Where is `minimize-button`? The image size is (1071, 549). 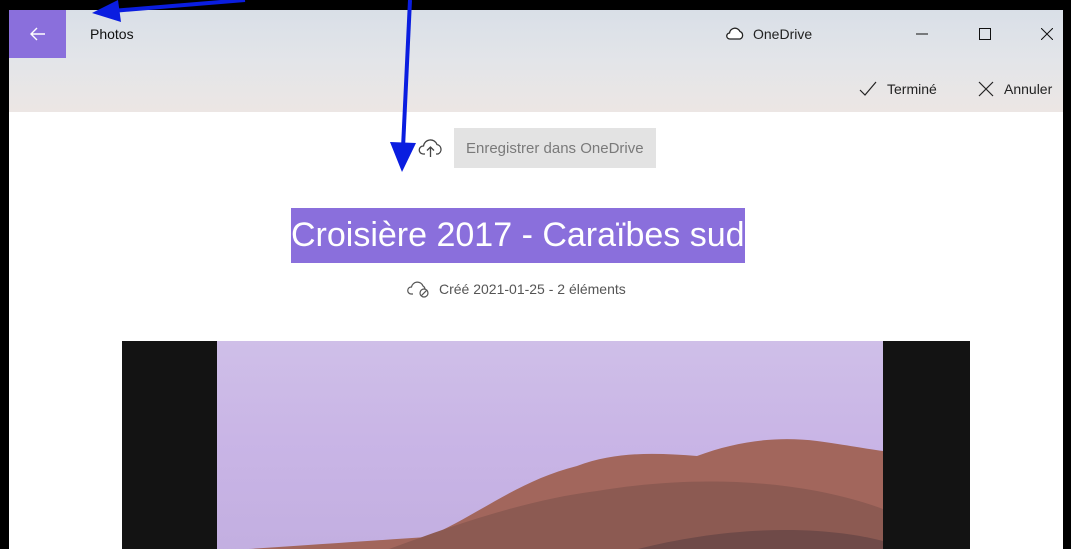
minimize-button is located at coordinates (922, 34).